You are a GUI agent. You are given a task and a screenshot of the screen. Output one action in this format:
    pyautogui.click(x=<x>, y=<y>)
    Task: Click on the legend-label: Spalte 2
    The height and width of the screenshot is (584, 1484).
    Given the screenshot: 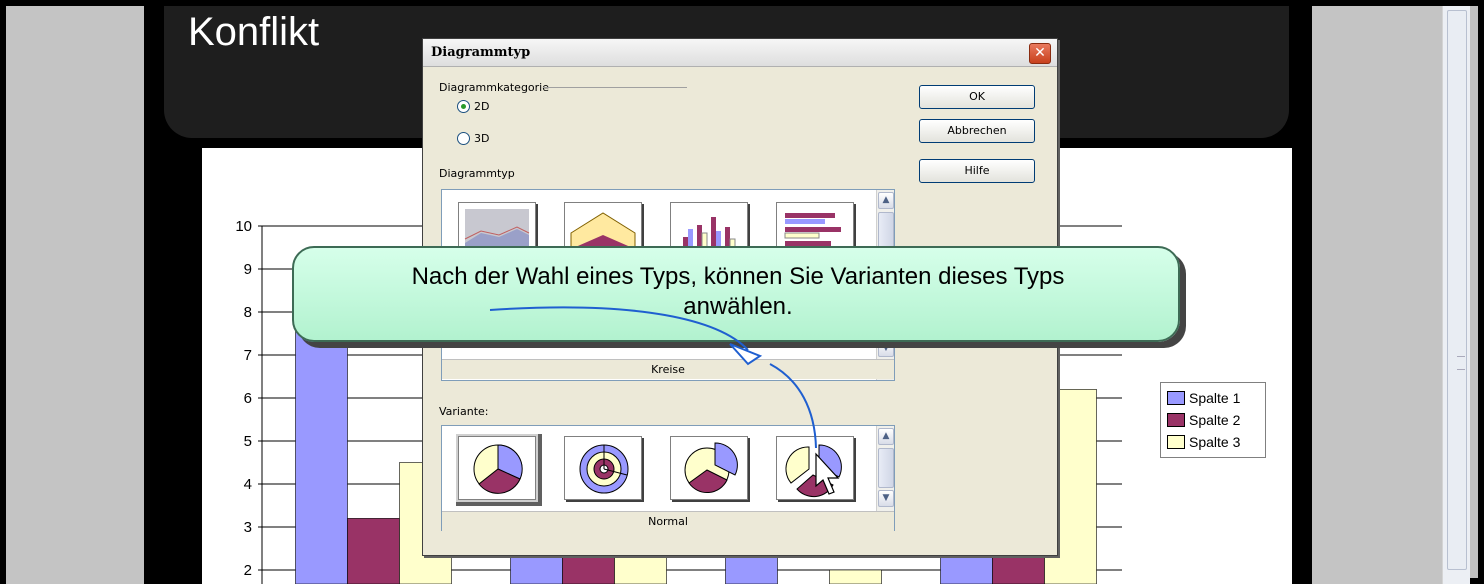 What is the action you would take?
    pyautogui.click(x=1215, y=420)
    